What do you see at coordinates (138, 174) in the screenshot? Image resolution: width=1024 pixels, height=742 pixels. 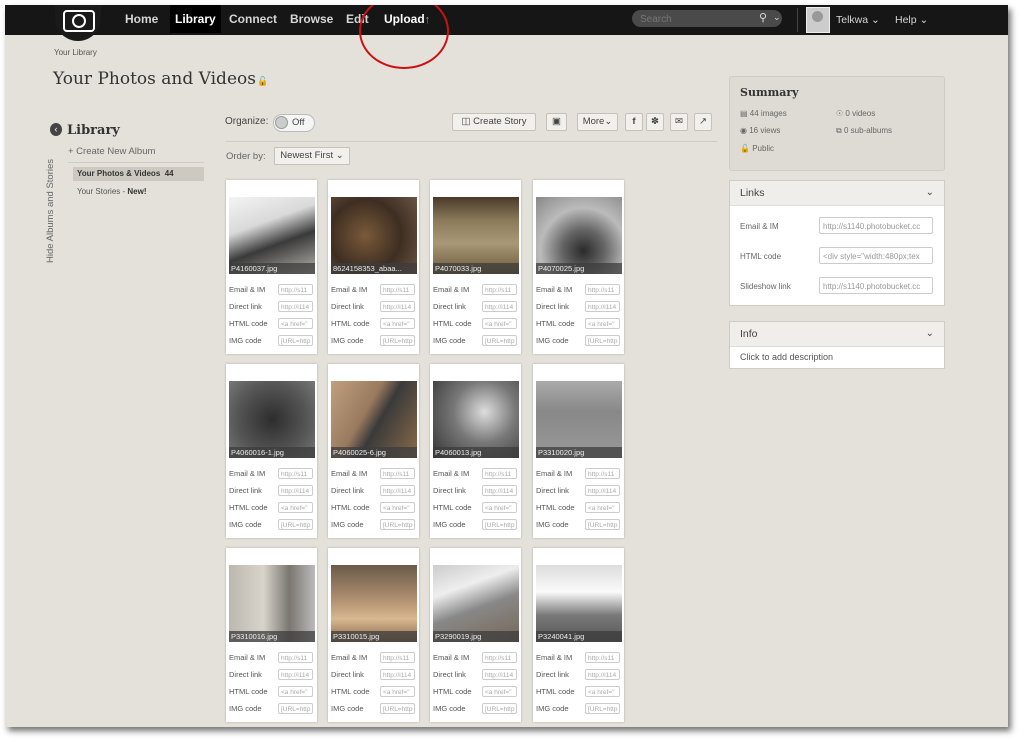 I see `sidebar-item-photos-videos: Your Photos & Videos 44` at bounding box center [138, 174].